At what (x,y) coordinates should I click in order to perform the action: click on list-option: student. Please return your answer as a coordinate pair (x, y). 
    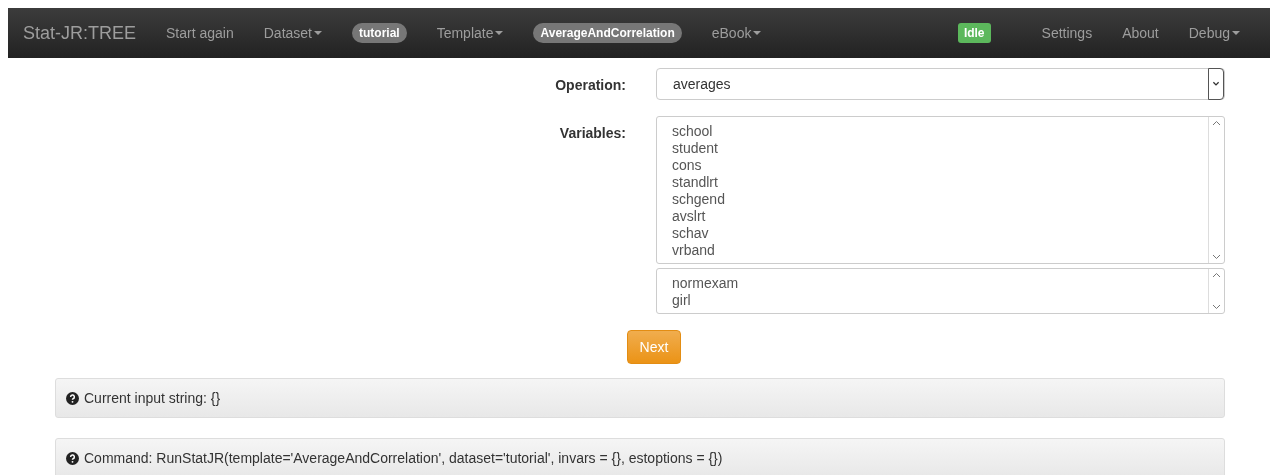
    Looking at the image, I should click on (698, 148).